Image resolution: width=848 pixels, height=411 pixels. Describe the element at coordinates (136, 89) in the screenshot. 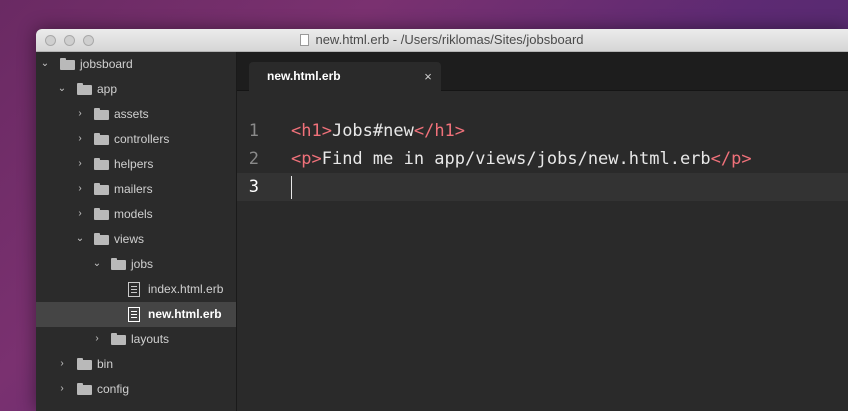

I see `sidebar-item-app: ⌄ app` at that location.